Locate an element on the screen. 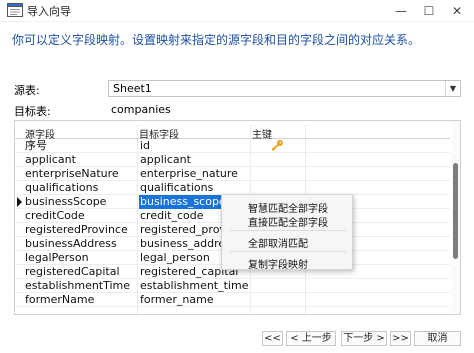 This screenshot has width=474, height=353. next-button: 下一步 > is located at coordinates (364, 338).